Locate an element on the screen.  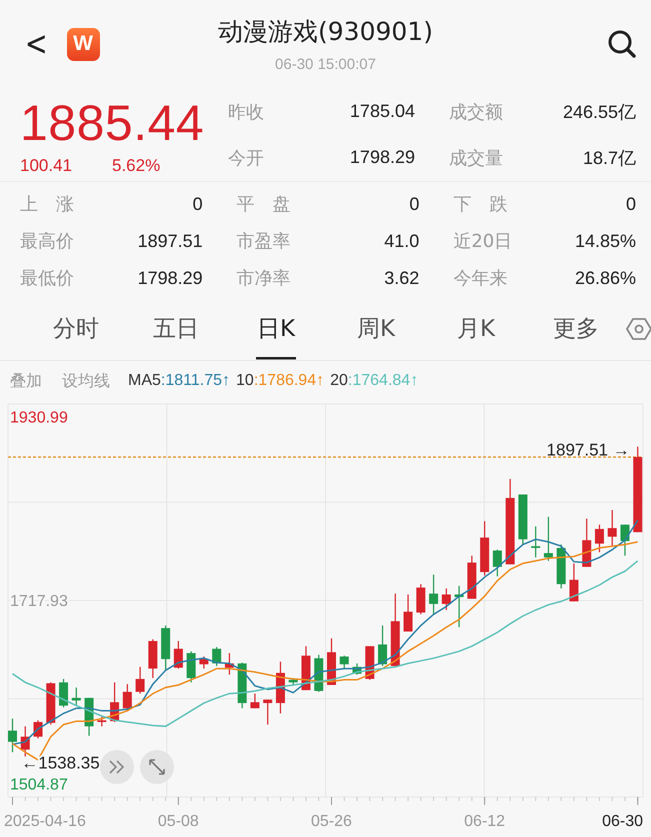
date-axis-label: 05-08 is located at coordinates (178, 821).